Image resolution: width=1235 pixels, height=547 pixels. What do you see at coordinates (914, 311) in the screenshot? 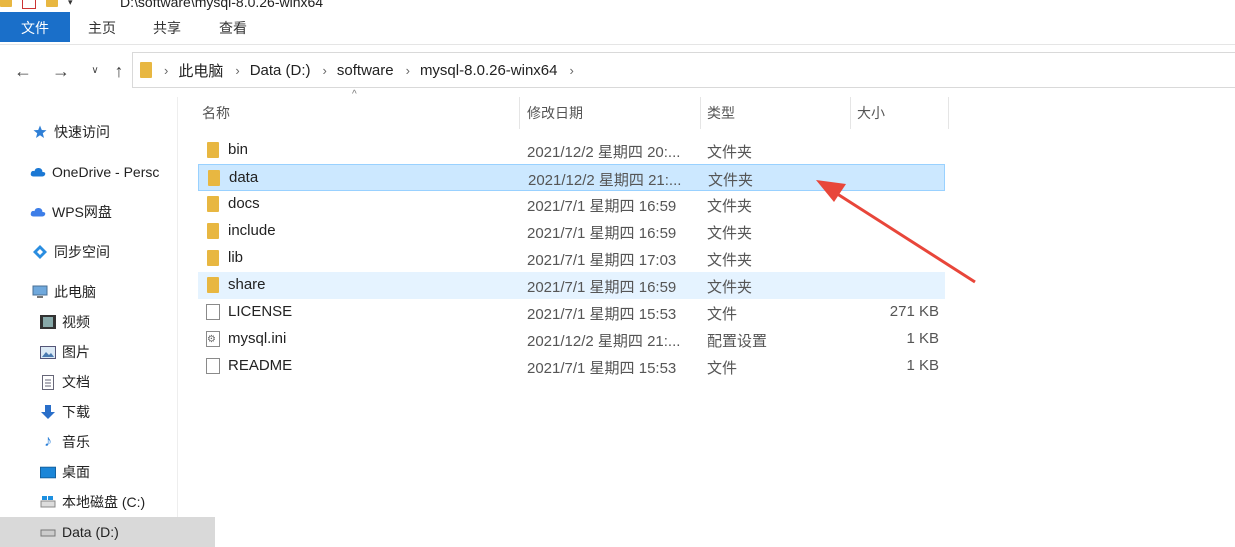
I see `file-size: 271 KB` at bounding box center [914, 311].